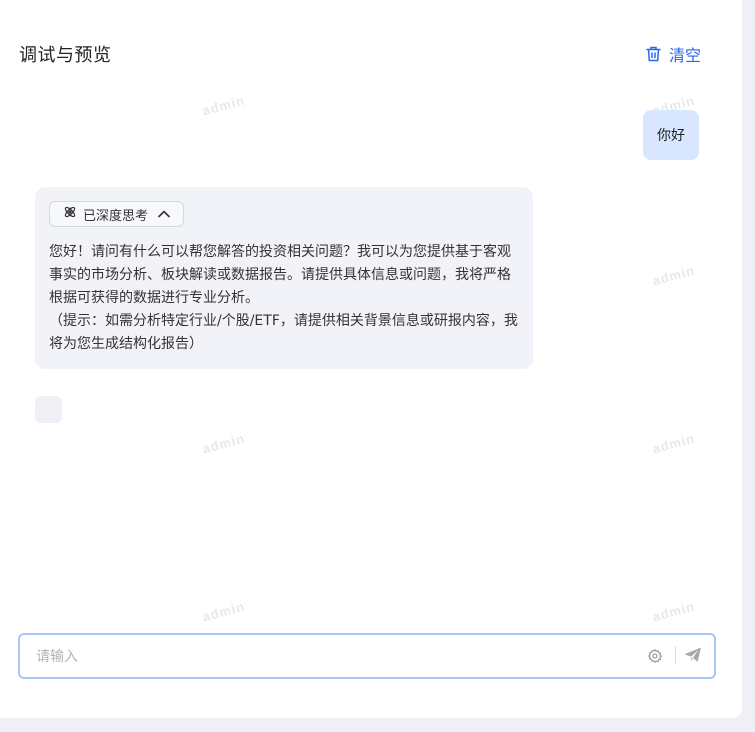 The height and width of the screenshot is (732, 755). I want to click on divider, so click(675, 655).